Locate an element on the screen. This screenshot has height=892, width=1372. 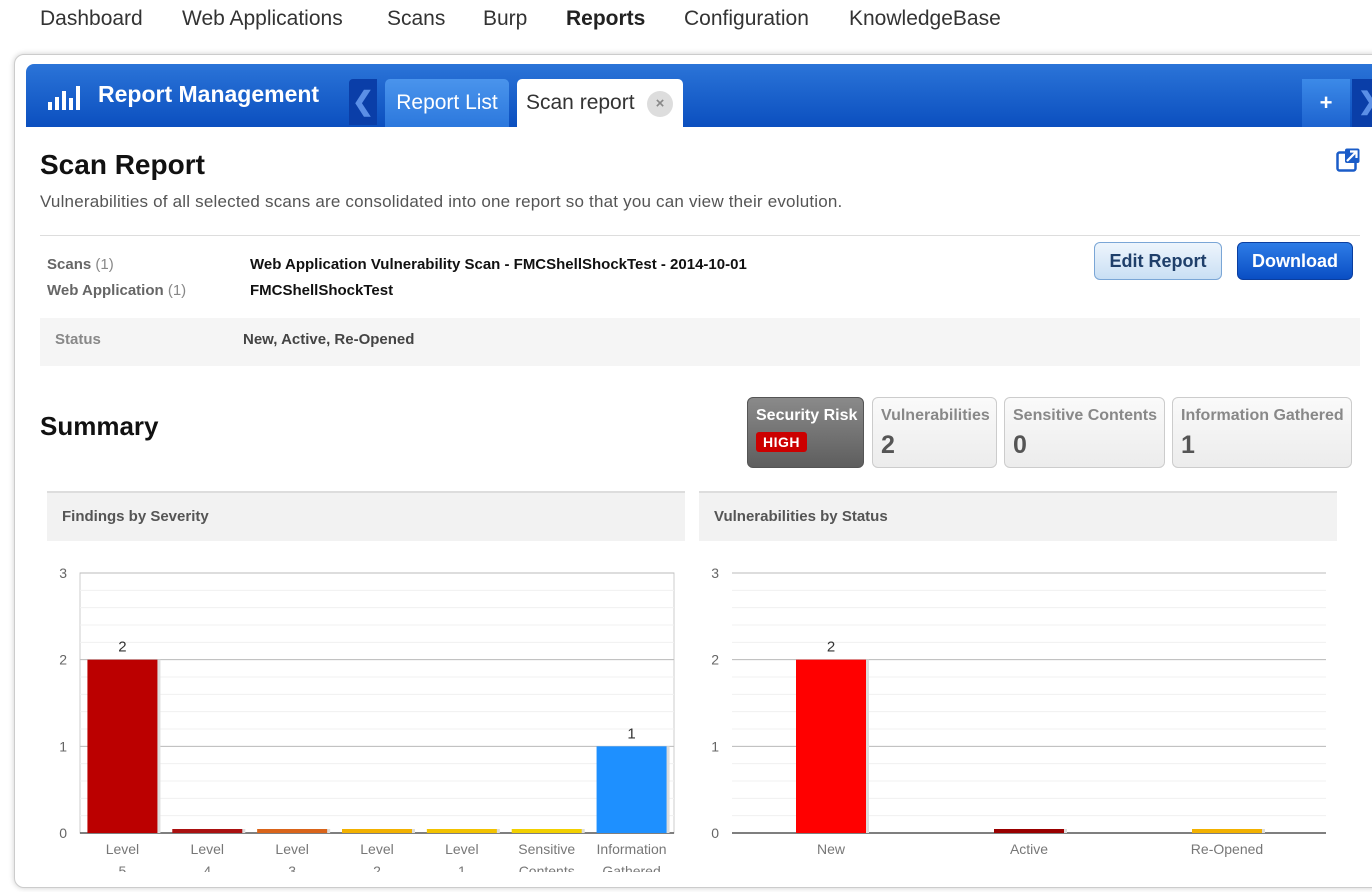
tabs-prev-button: ❮ is located at coordinates (363, 102).